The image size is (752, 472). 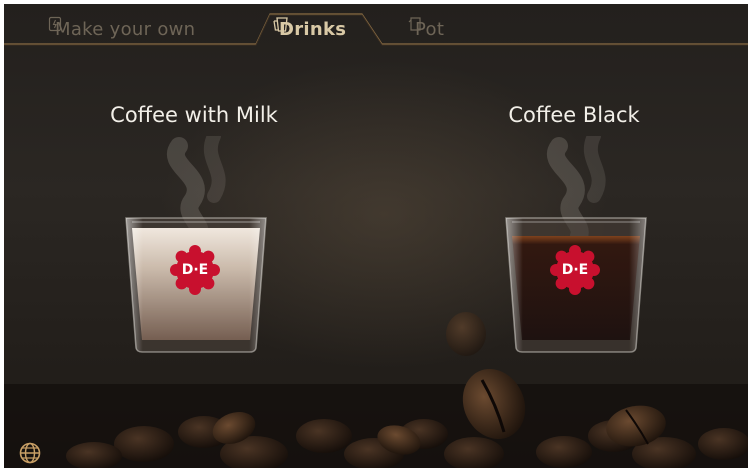 I want to click on drink-name: Coffee Black, so click(x=574, y=115).